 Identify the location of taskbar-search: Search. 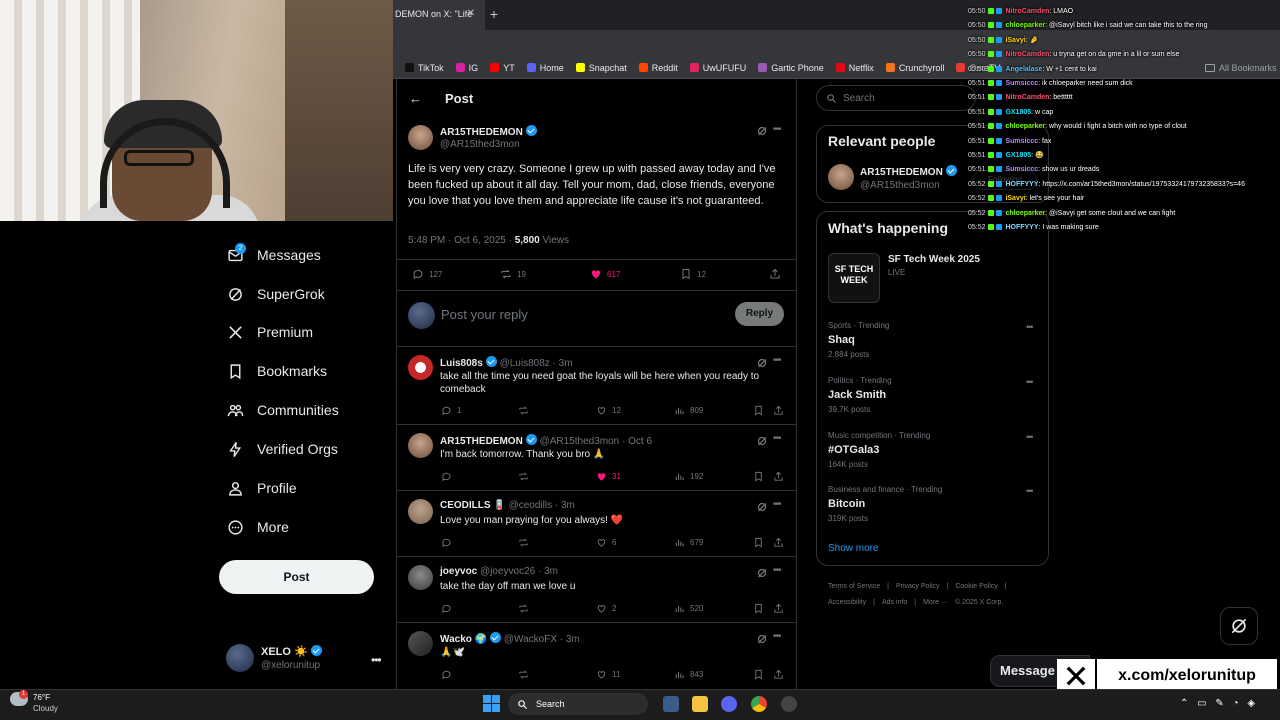
(578, 704).